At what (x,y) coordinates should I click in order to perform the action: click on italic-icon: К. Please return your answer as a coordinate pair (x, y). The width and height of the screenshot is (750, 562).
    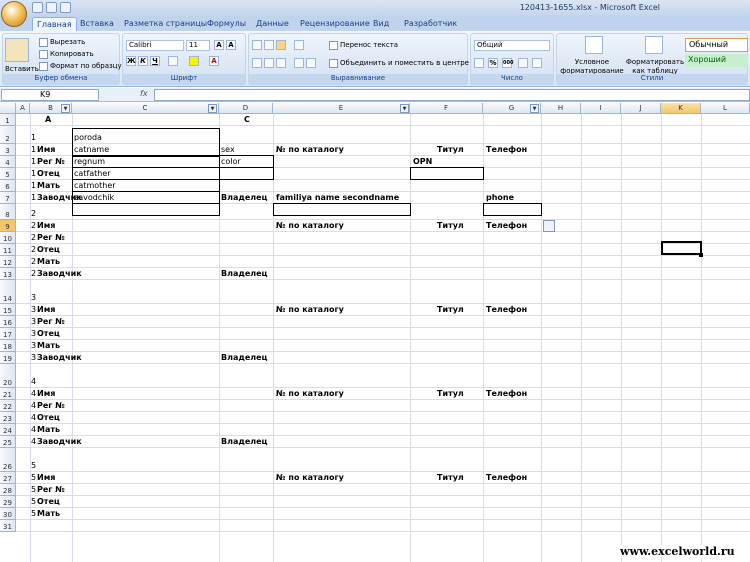
    Looking at the image, I should click on (143, 61).